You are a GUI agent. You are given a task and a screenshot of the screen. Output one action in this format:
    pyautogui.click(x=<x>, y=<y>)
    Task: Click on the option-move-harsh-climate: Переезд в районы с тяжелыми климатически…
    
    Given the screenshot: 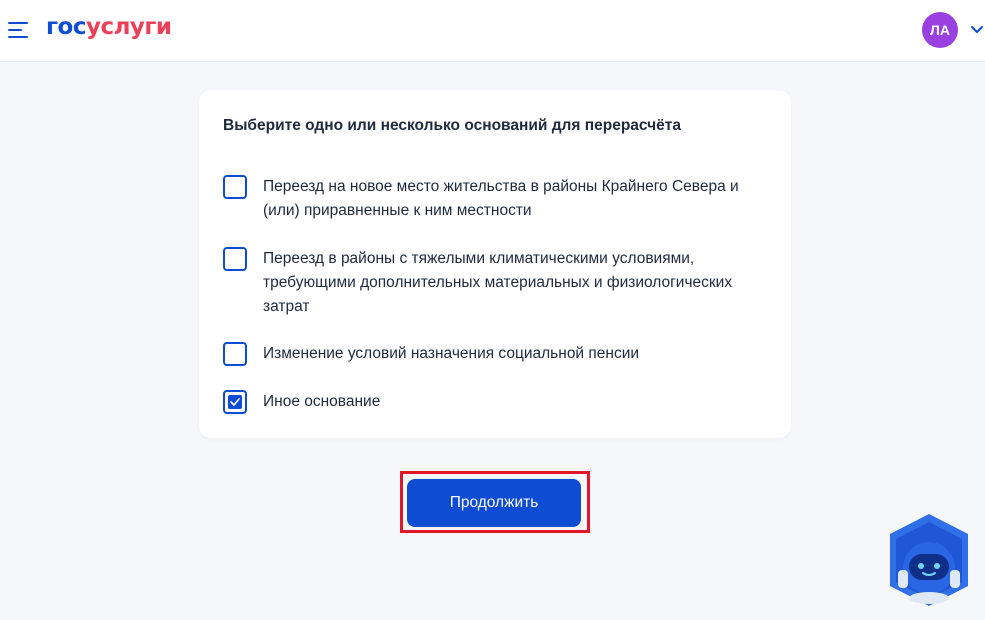 What is the action you would take?
    pyautogui.click(x=491, y=283)
    